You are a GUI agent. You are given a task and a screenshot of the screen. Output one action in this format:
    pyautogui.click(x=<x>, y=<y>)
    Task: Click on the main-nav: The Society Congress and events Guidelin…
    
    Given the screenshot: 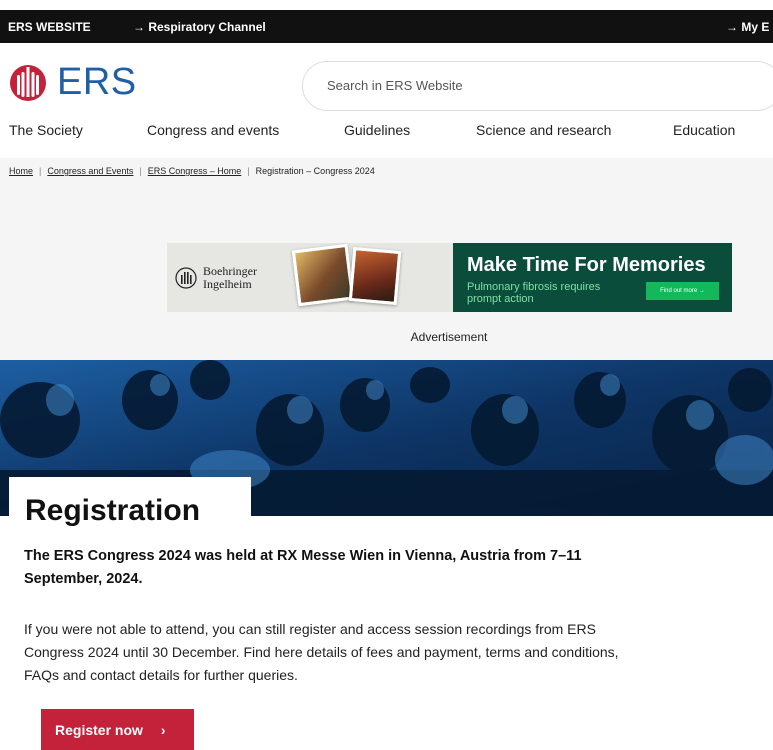 What is the action you would take?
    pyautogui.click(x=386, y=132)
    